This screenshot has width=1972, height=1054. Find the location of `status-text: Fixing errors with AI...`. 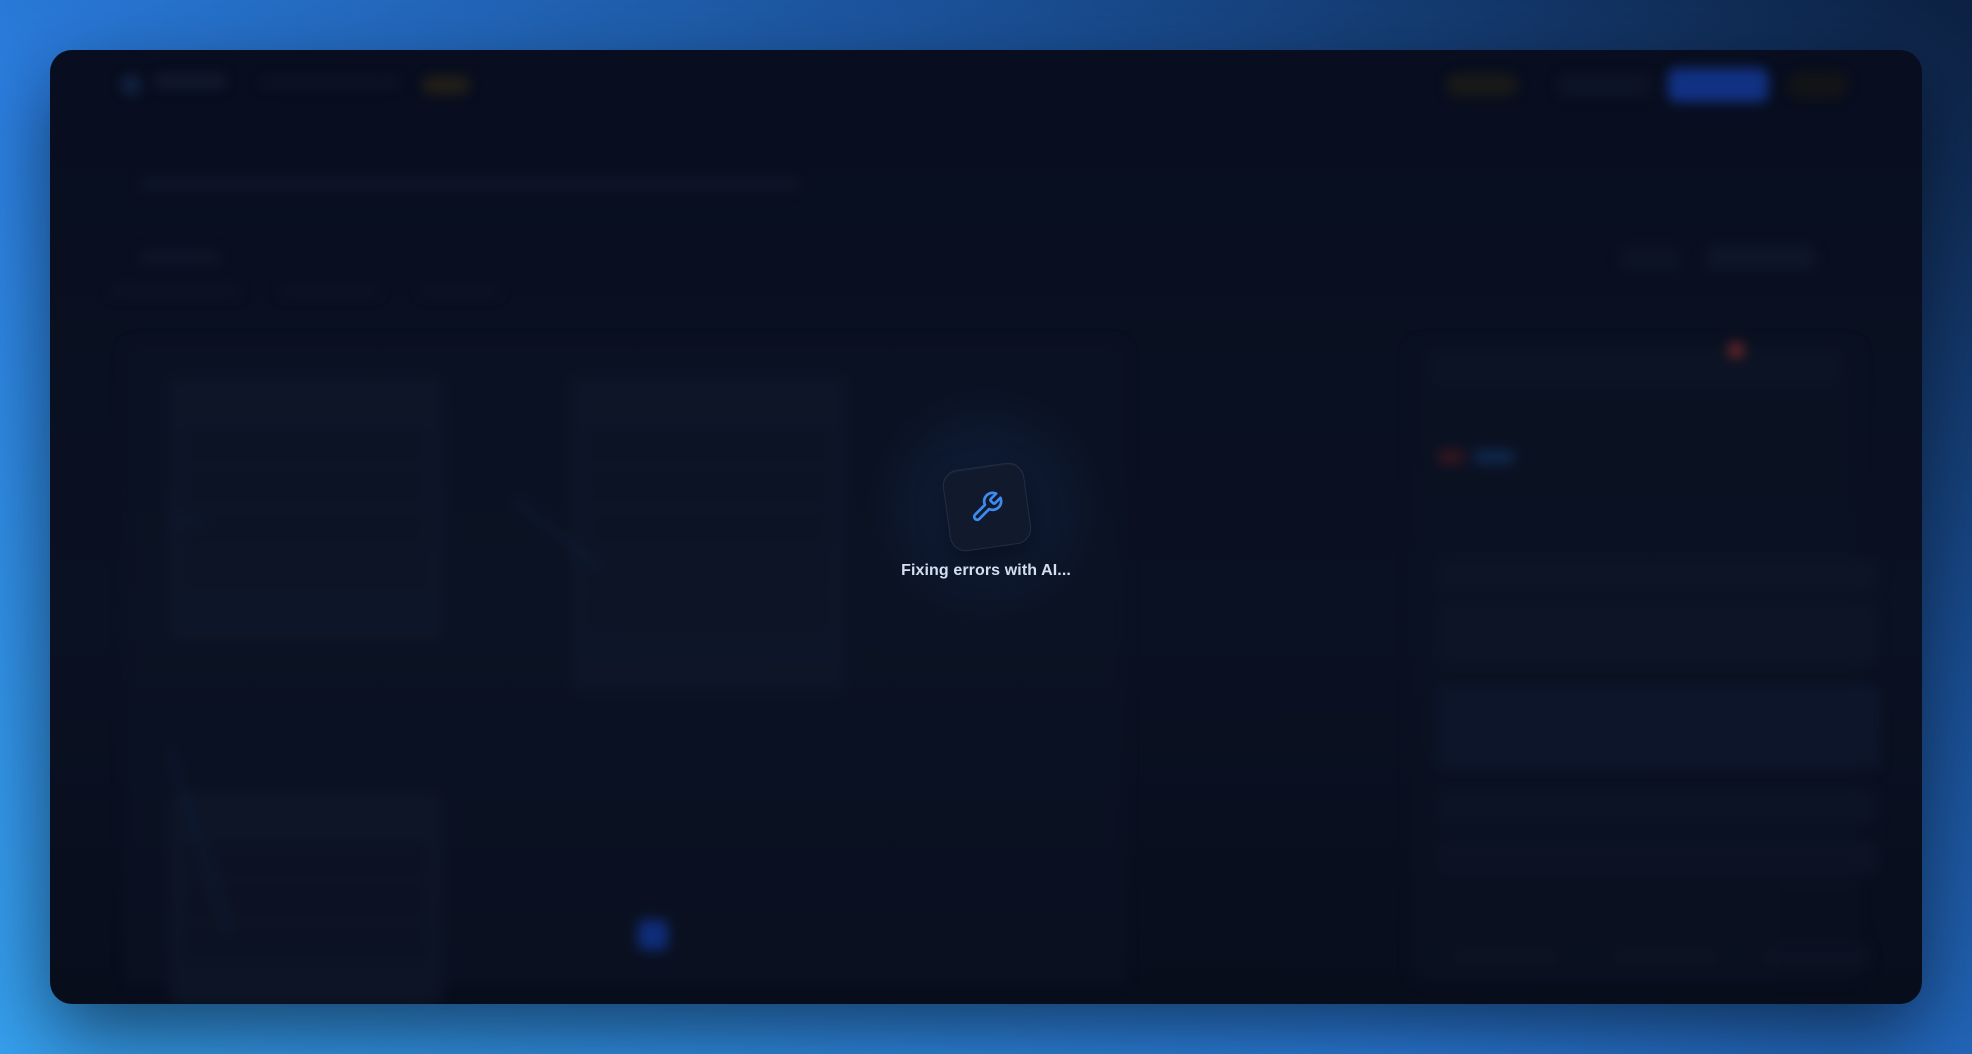

status-text: Fixing errors with AI... is located at coordinates (986, 570).